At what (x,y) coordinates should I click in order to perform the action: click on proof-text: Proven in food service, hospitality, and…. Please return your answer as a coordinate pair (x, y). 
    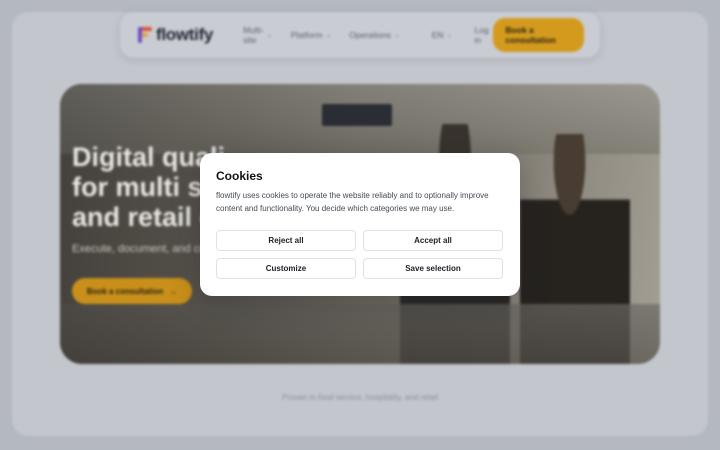
    Looking at the image, I should click on (360, 397).